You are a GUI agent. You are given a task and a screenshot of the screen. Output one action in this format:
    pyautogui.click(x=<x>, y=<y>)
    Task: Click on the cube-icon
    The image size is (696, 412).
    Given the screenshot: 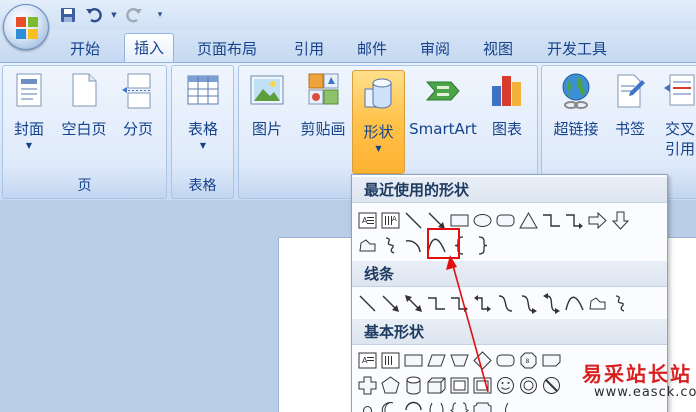 What is the action you would take?
    pyautogui.click(x=436, y=385)
    